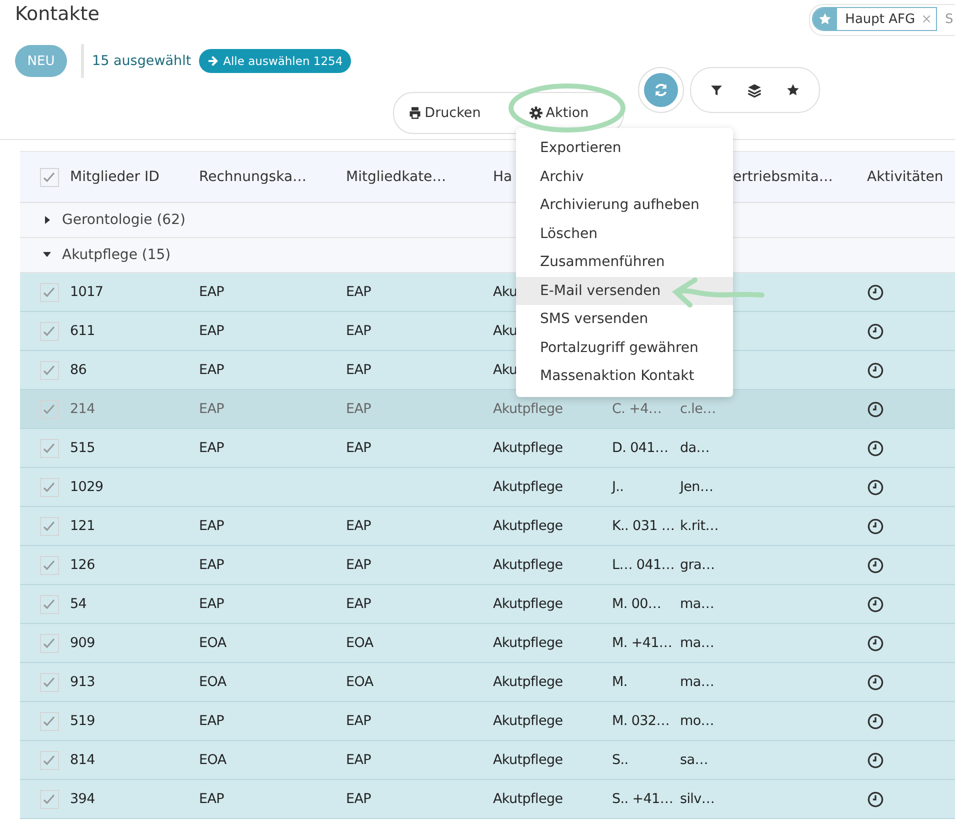 This screenshot has height=830, width=955. Describe the element at coordinates (905, 177) in the screenshot. I see `column-header: Aktivitäten` at that location.